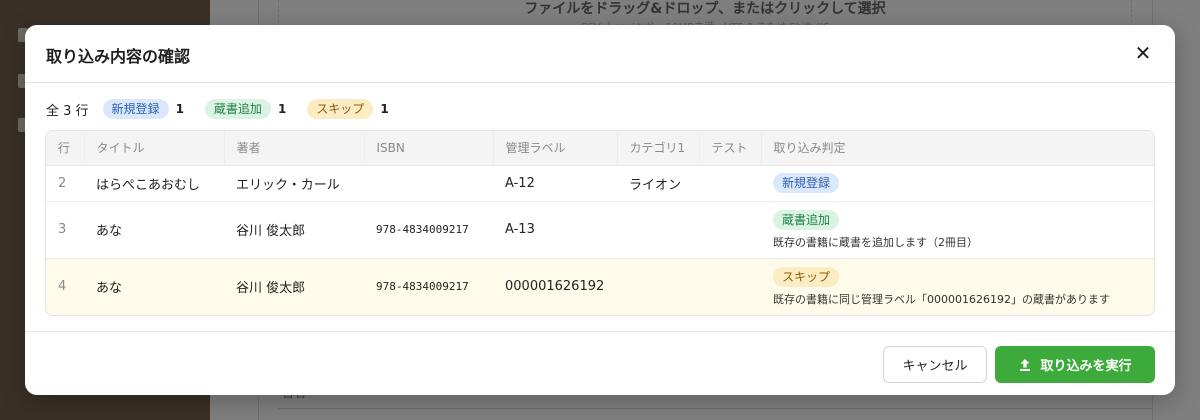 Image resolution: width=1200 pixels, height=420 pixels. I want to click on cell-label: 000001626192, so click(555, 286).